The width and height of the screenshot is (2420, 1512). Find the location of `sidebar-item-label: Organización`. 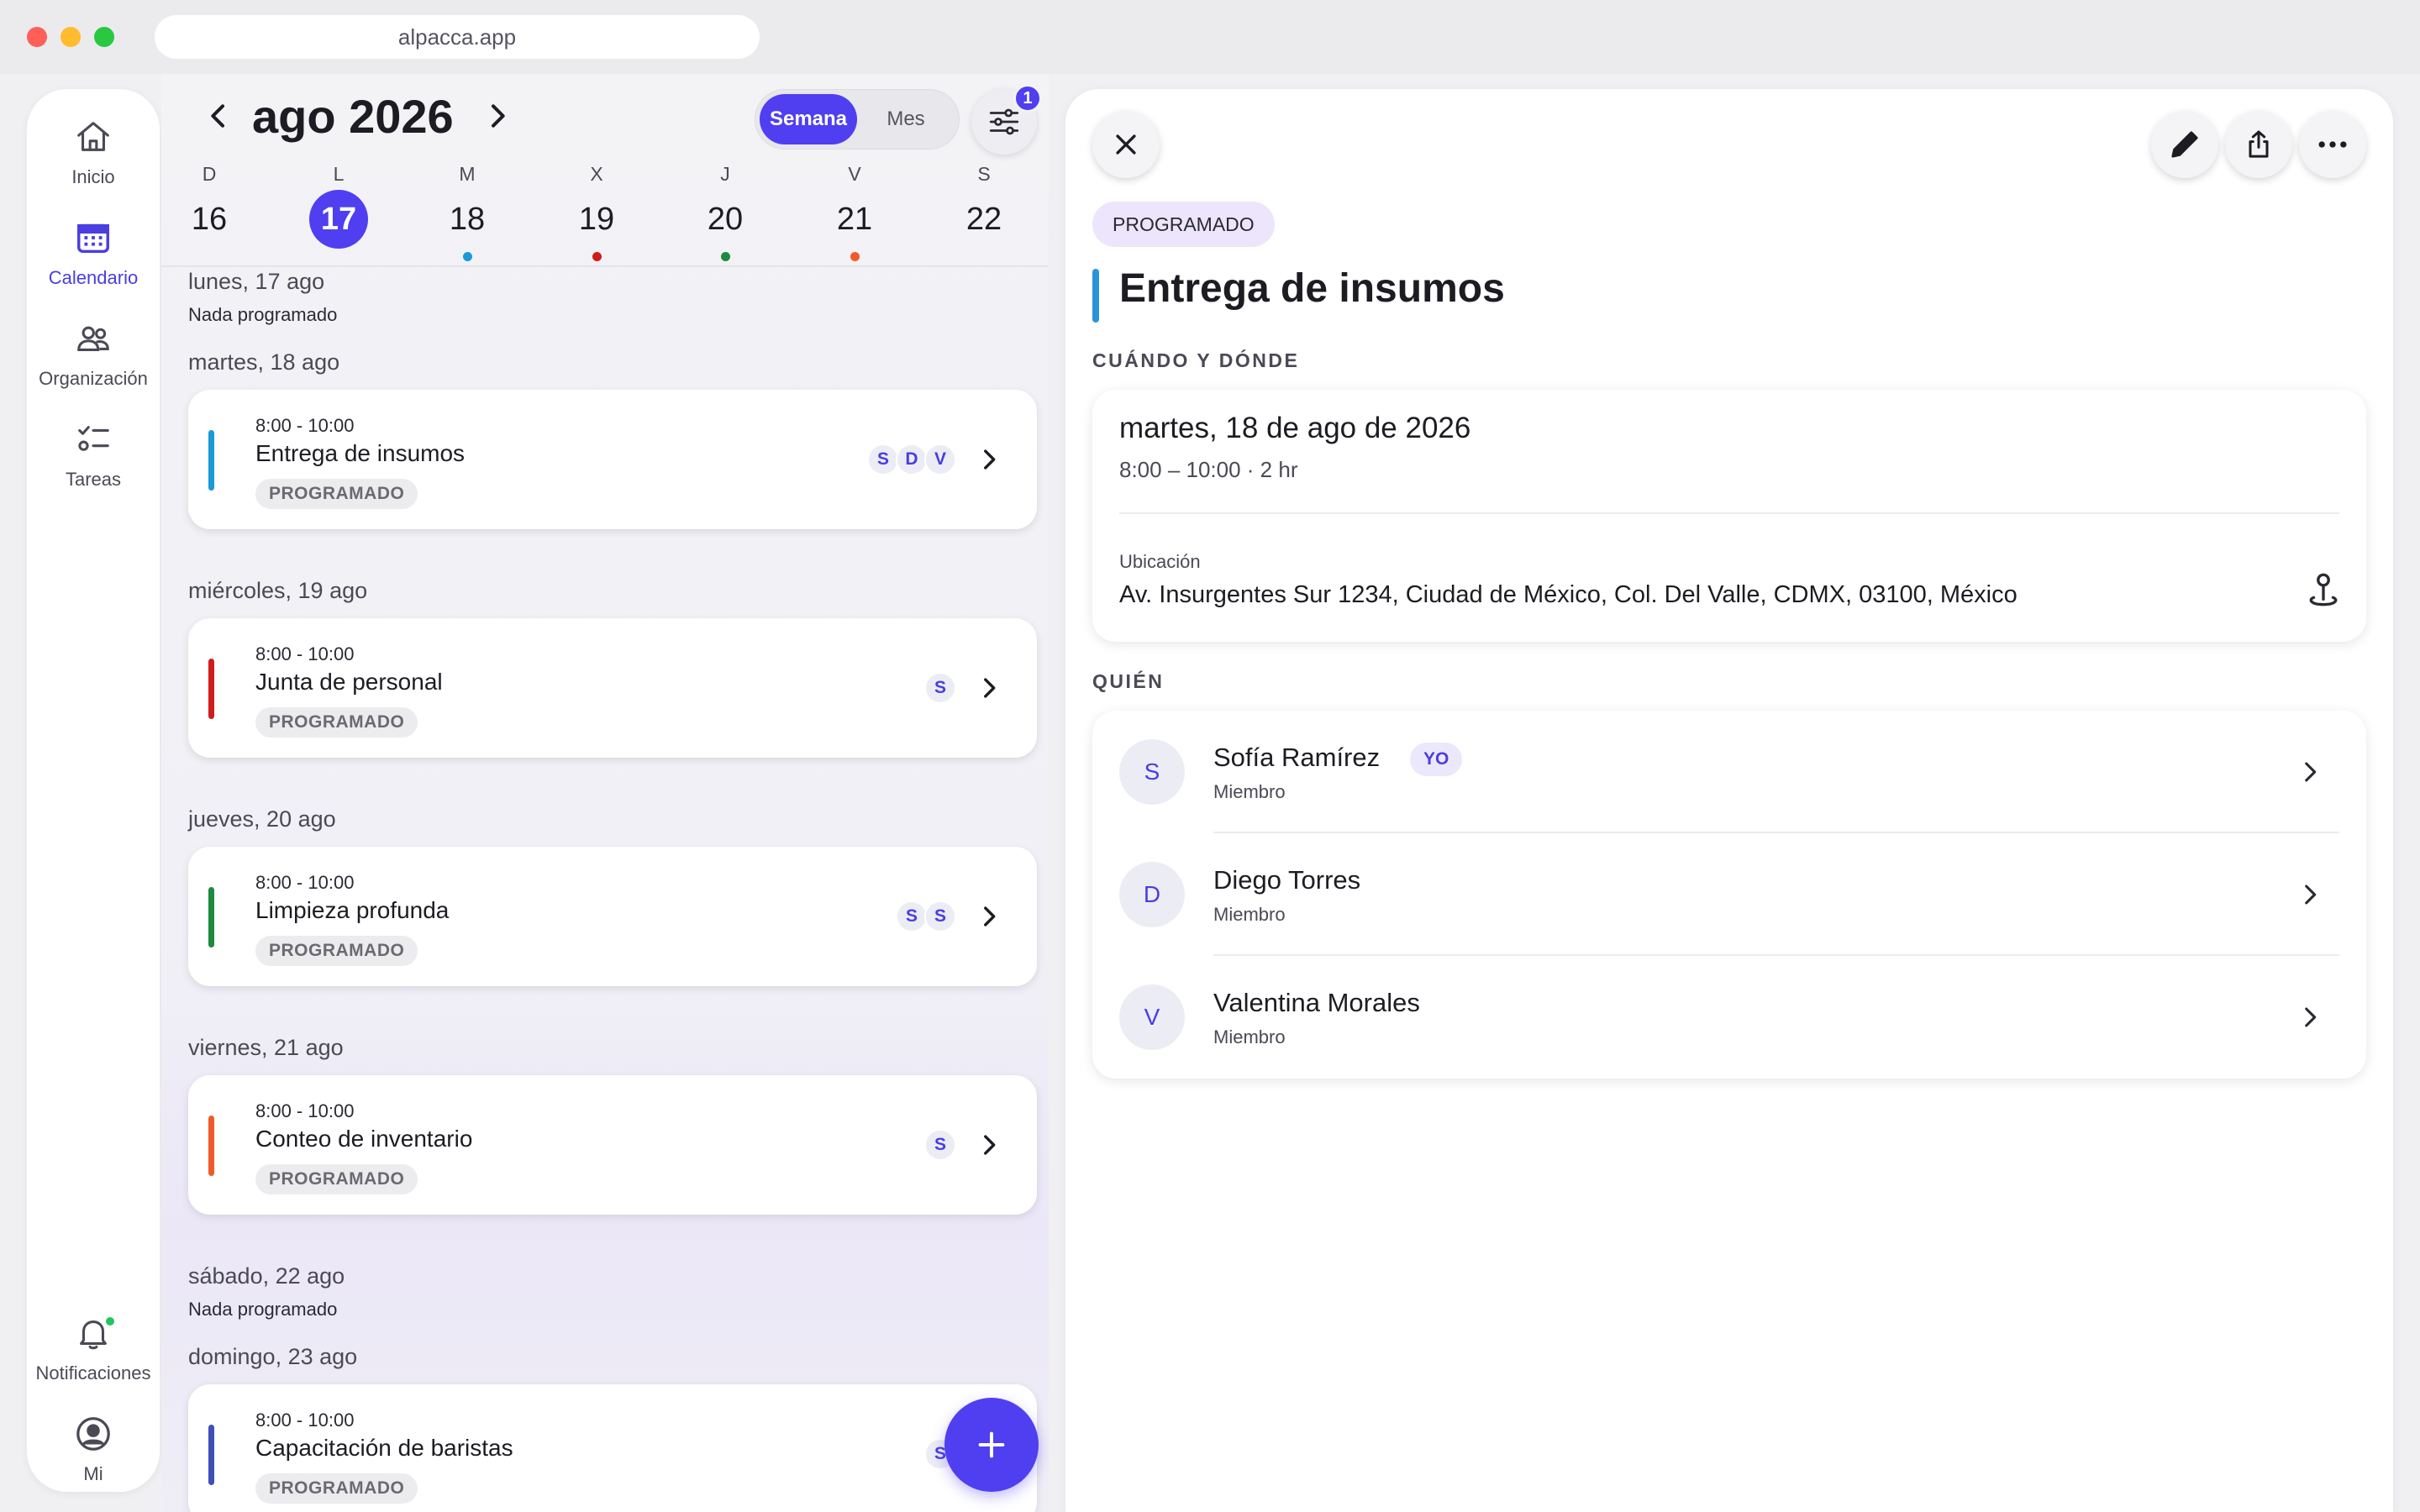

sidebar-item-label: Organización is located at coordinates (94, 378).